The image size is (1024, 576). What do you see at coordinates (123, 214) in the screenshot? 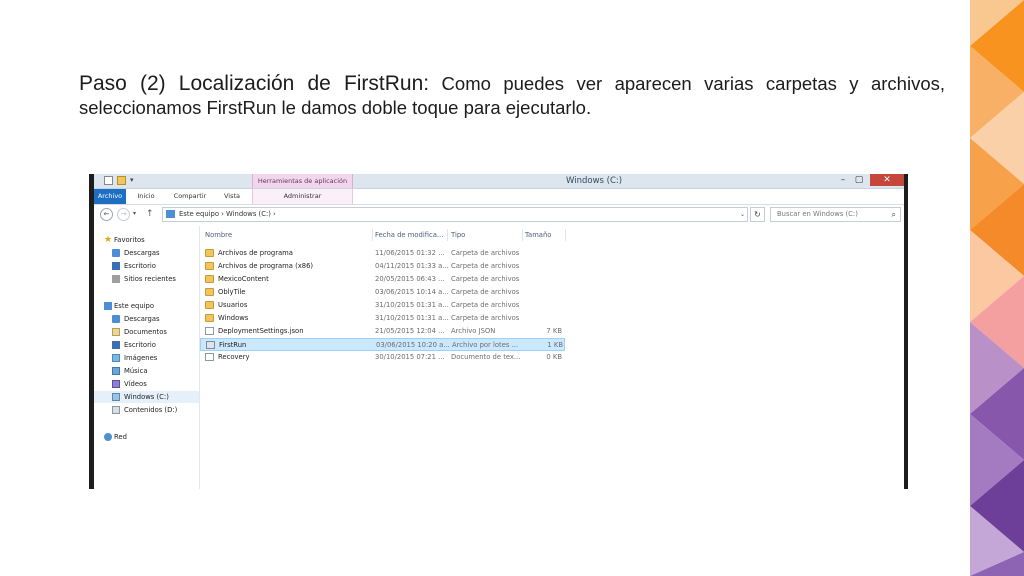
I see `forward-button: →` at bounding box center [123, 214].